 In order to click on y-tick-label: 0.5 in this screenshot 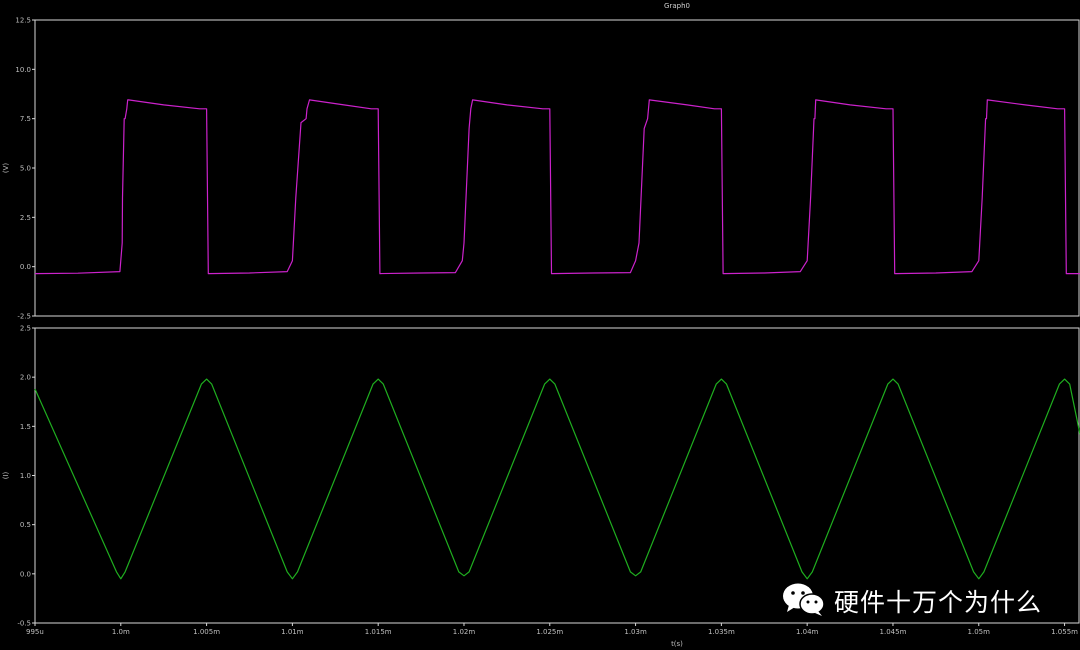, I will do `click(25, 525)`.